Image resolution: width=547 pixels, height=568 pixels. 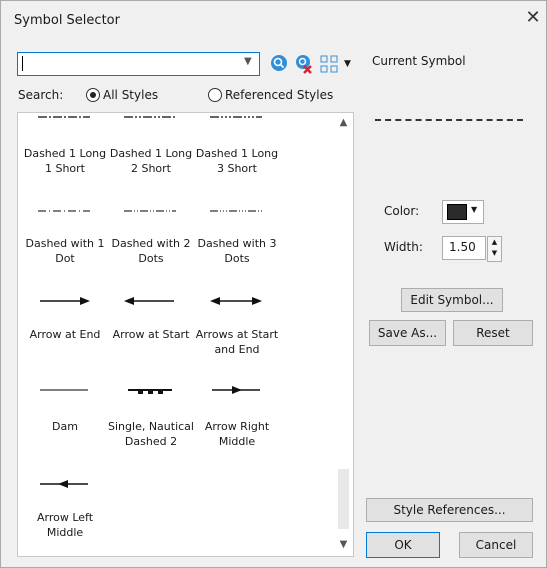 What do you see at coordinates (494, 242) in the screenshot?
I see `stepper-up-icon: ▲` at bounding box center [494, 242].